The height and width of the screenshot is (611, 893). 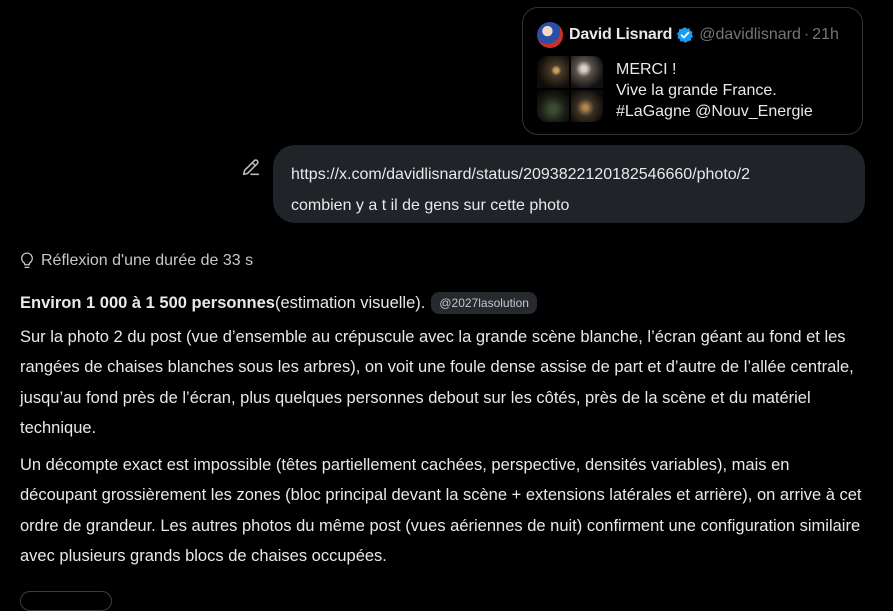 I want to click on author-name: David Lisnard, so click(x=620, y=35).